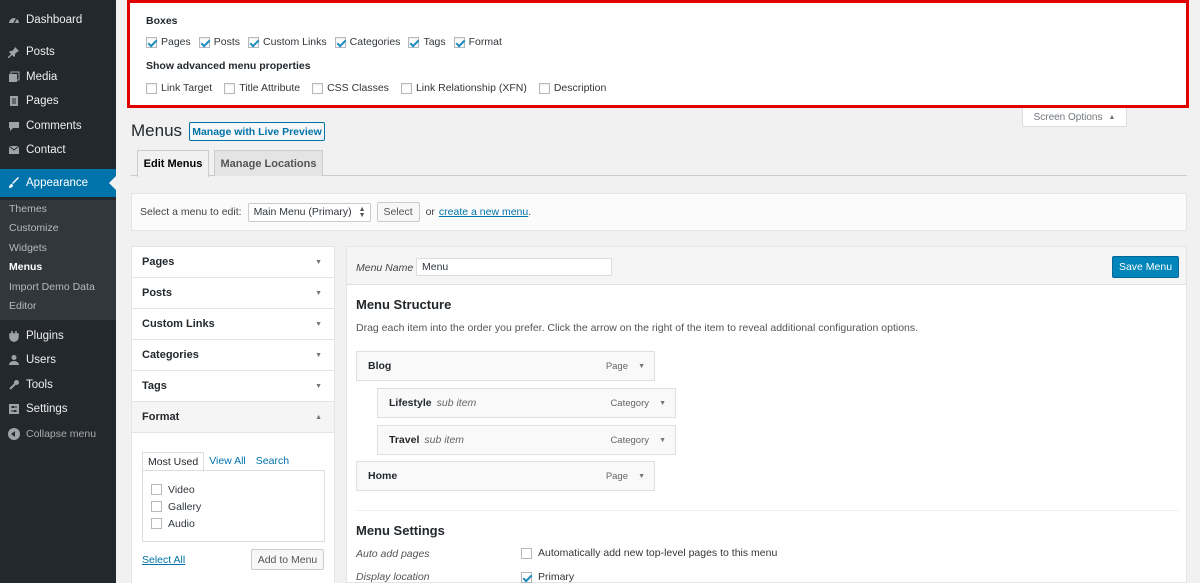 Image resolution: width=1200 pixels, height=583 pixels. Describe the element at coordinates (14, 183) in the screenshot. I see `brush-icon` at that location.